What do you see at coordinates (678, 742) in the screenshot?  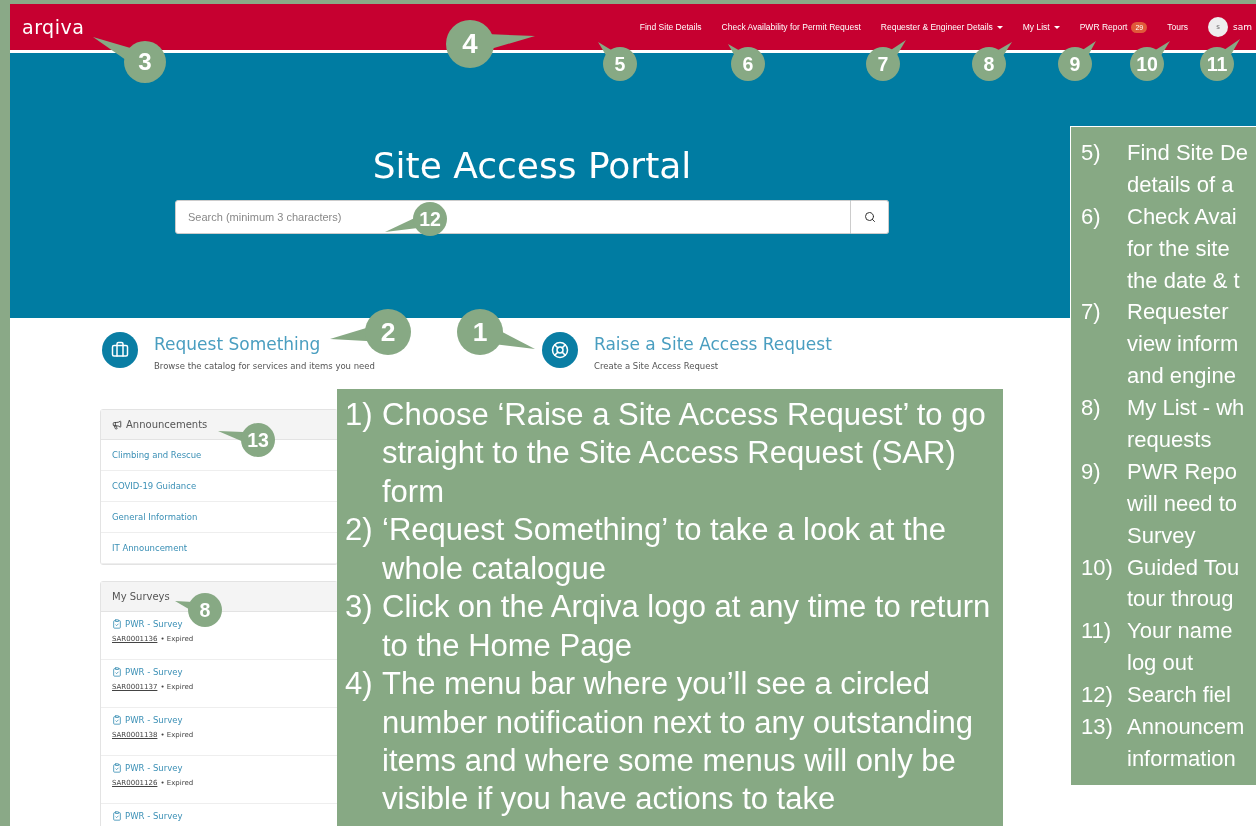 I see `note-text: The menu bar where you’ll see a circled number notification next to any outstanding items and where some menus will only be visible if you have actions to take` at bounding box center [678, 742].